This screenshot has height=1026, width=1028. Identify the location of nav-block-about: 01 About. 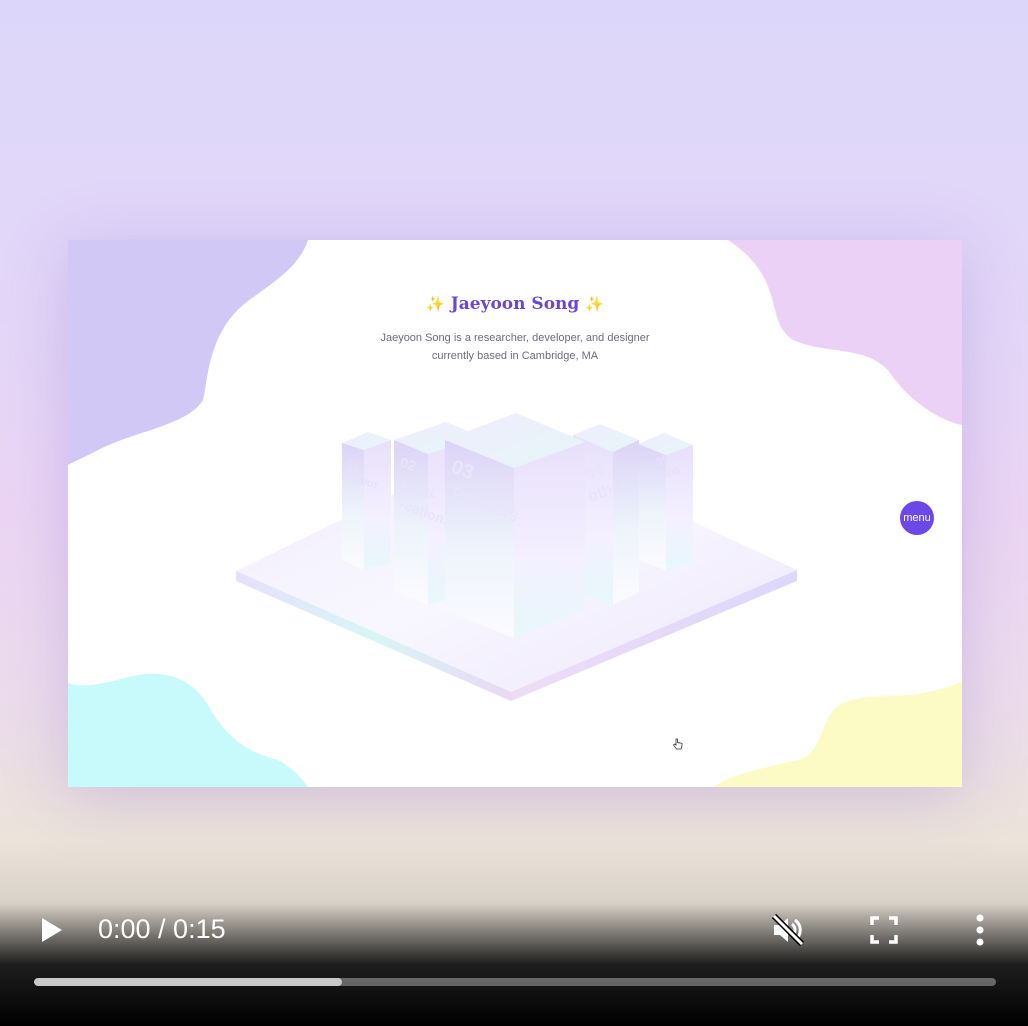
(366, 501).